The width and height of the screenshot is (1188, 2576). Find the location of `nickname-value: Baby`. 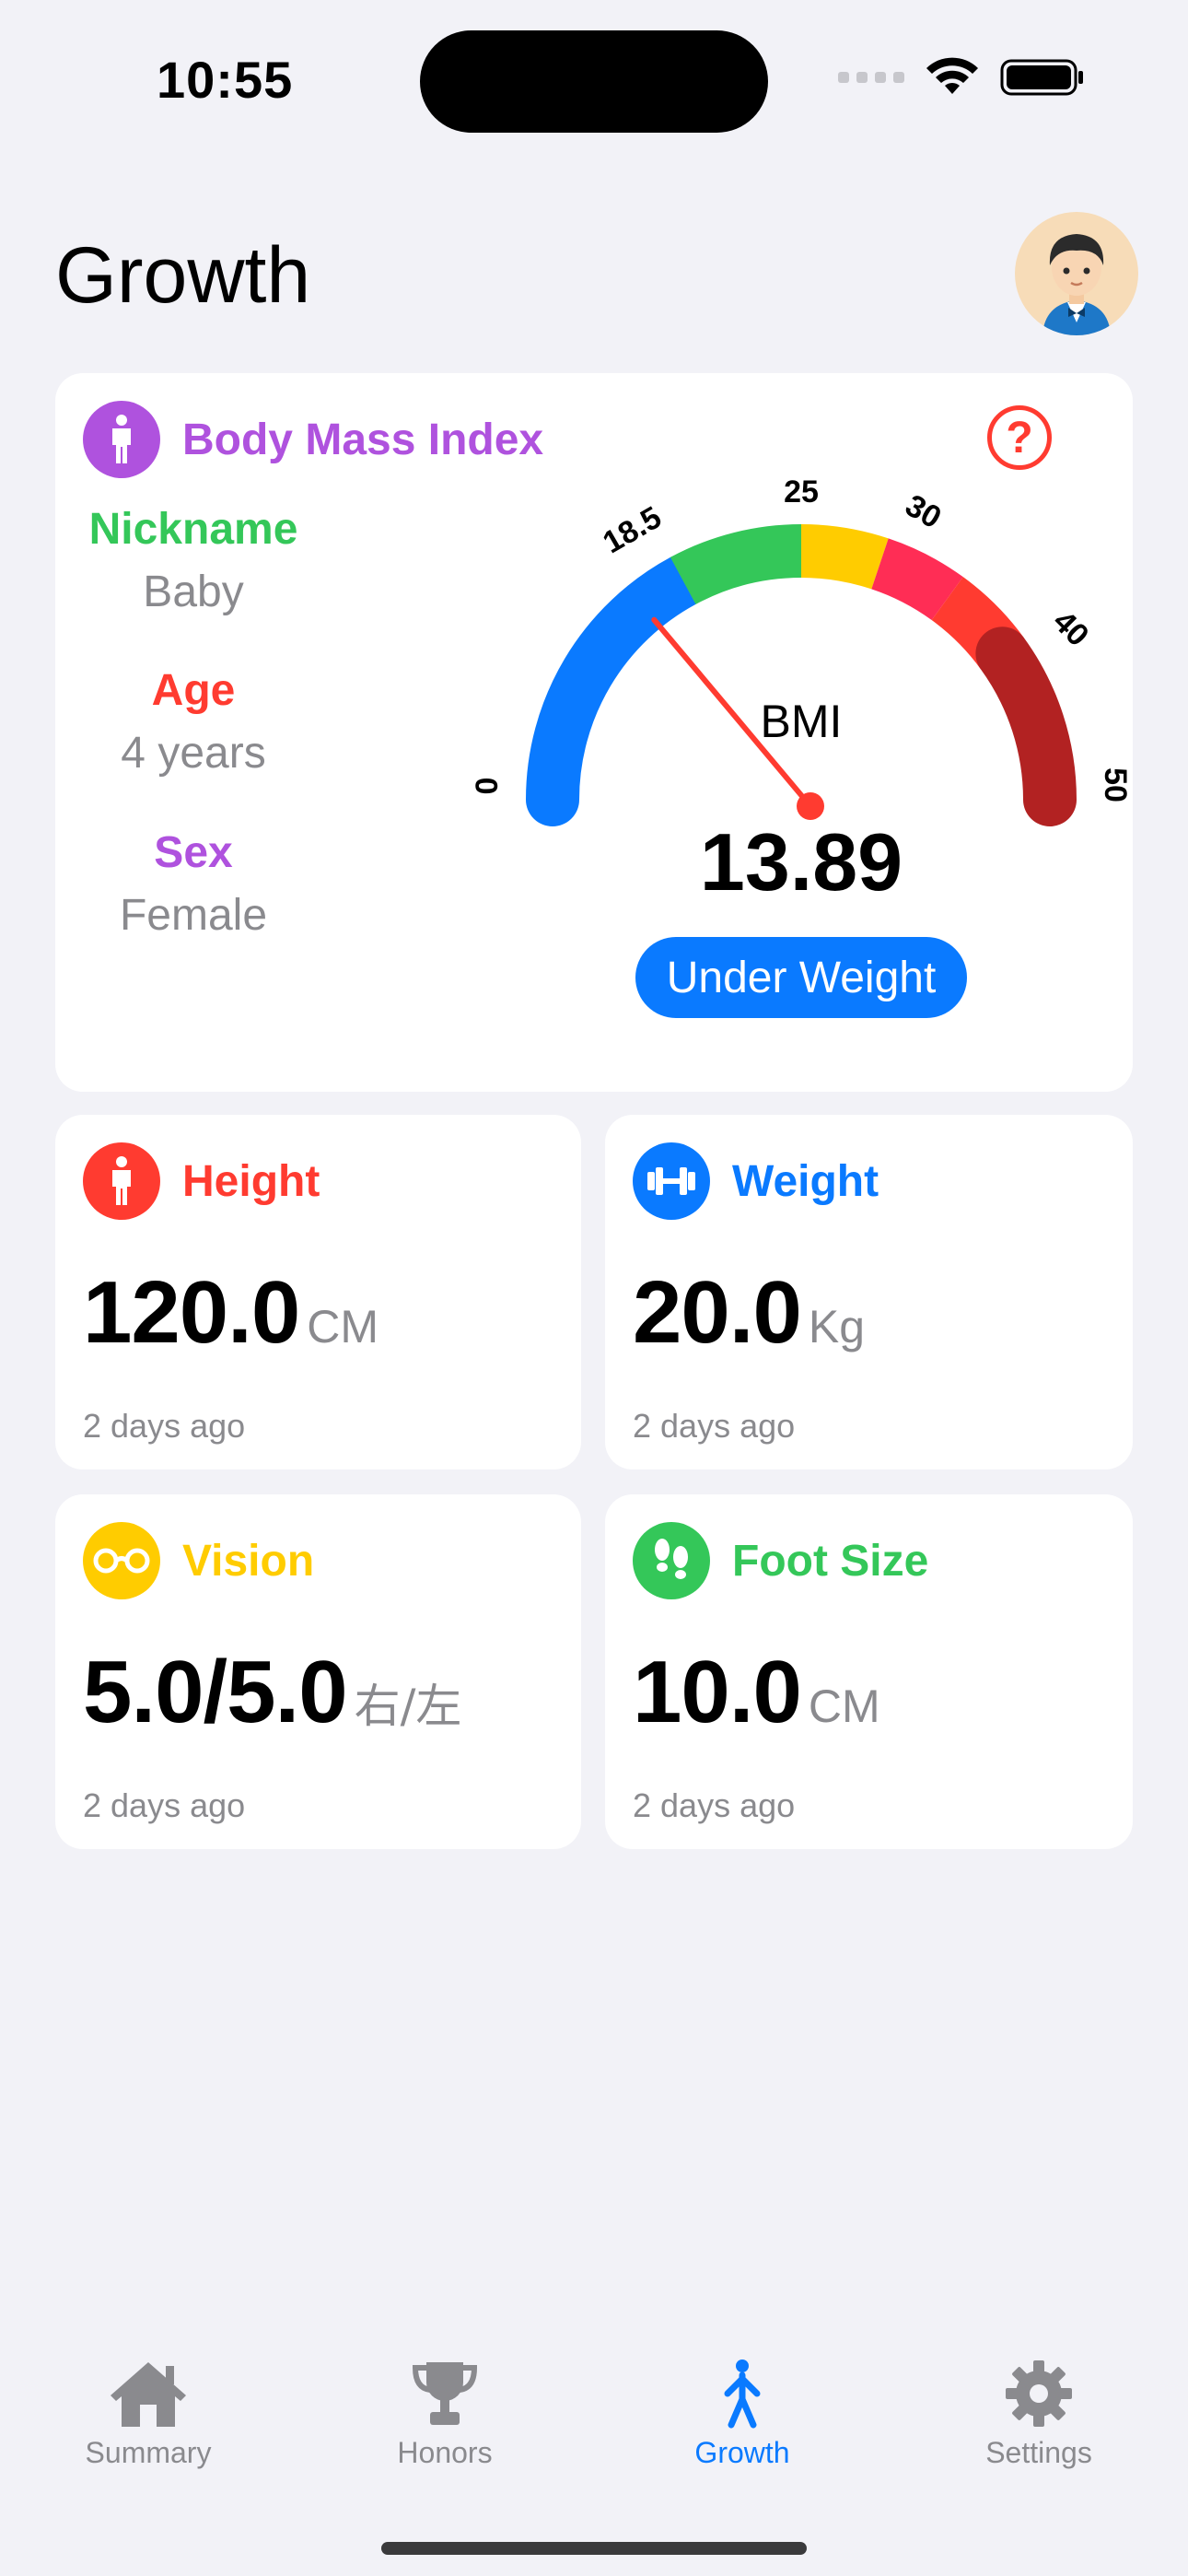

nickname-value: Baby is located at coordinates (193, 592).